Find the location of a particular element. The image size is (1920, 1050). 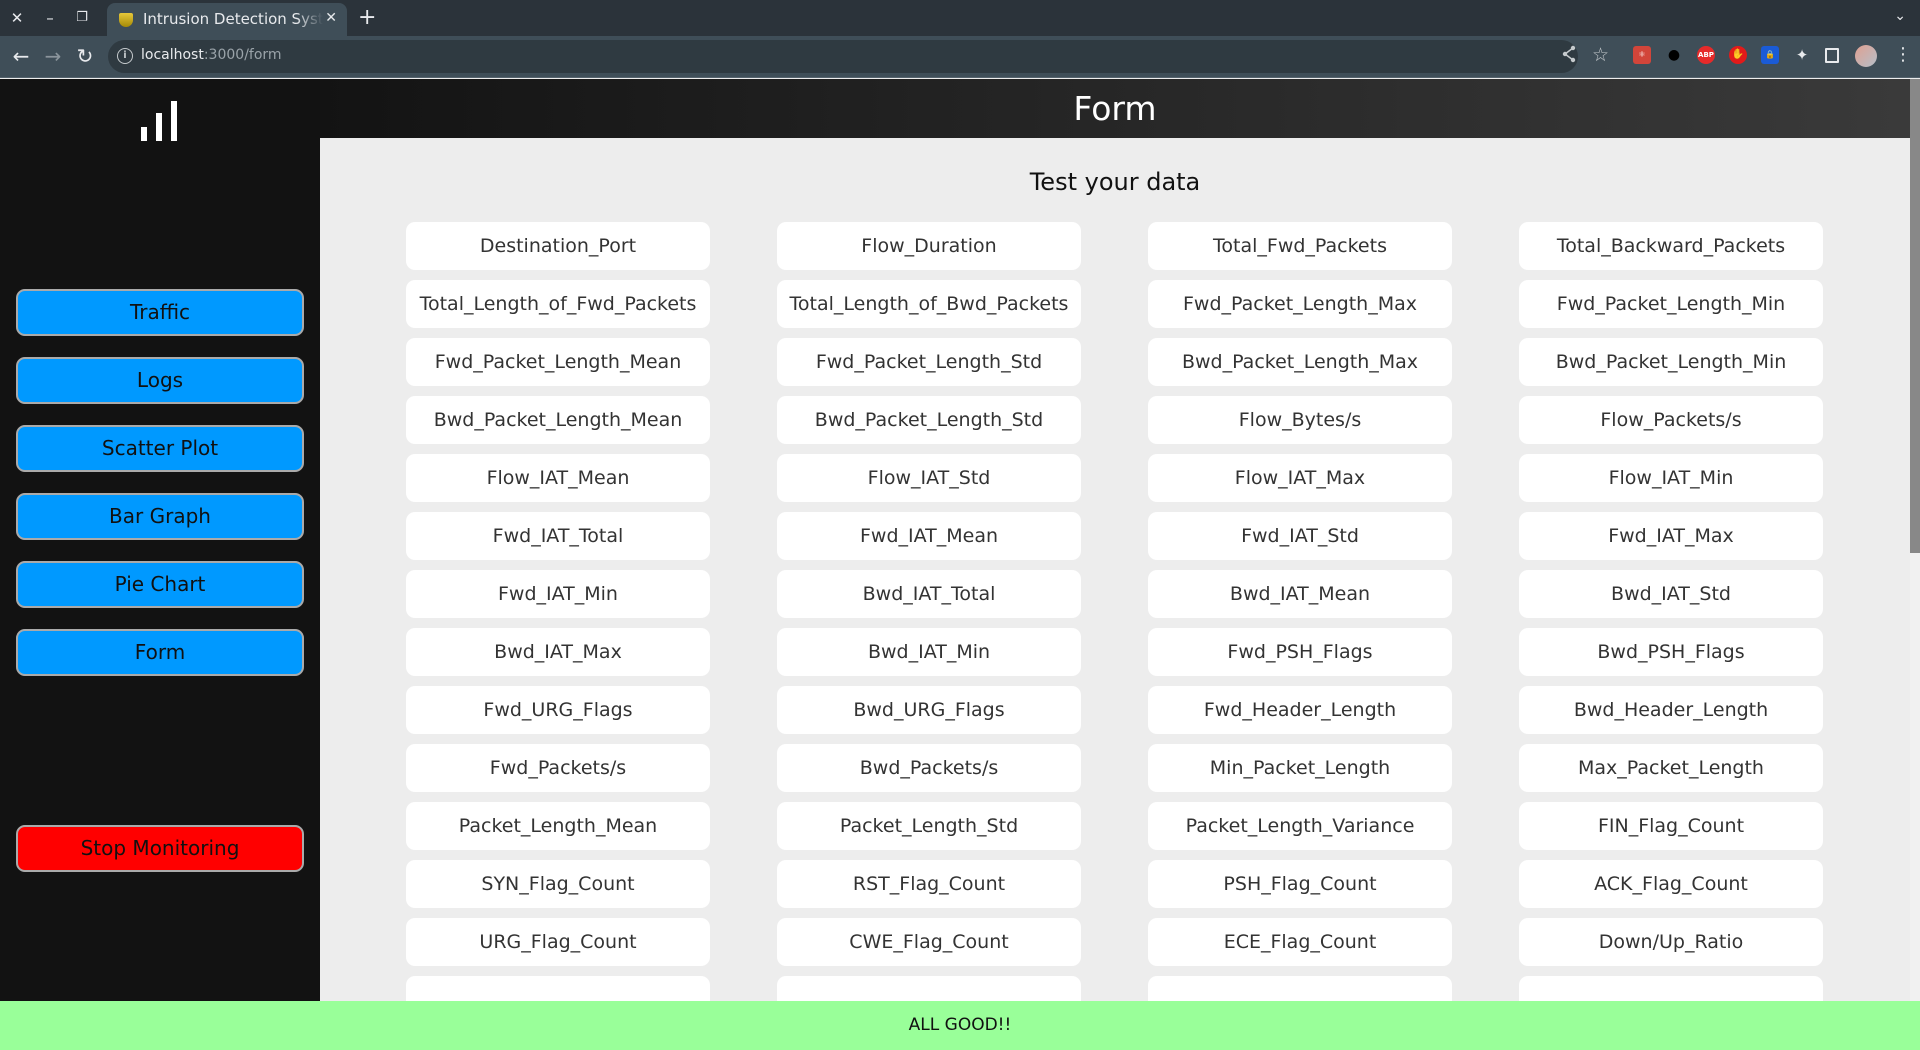

fwd-iat-max-input is located at coordinates (1671, 536).